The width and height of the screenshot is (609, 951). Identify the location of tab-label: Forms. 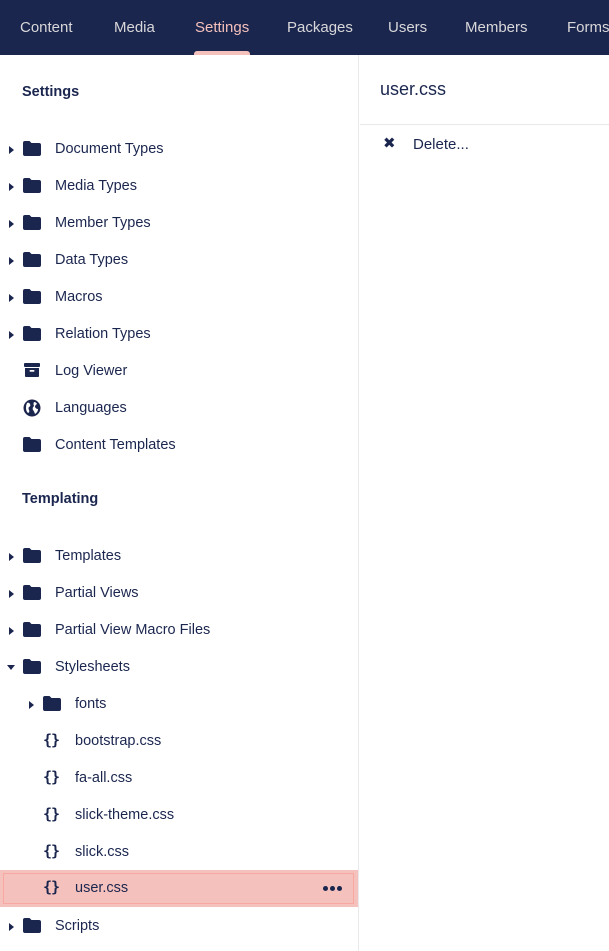
(588, 27).